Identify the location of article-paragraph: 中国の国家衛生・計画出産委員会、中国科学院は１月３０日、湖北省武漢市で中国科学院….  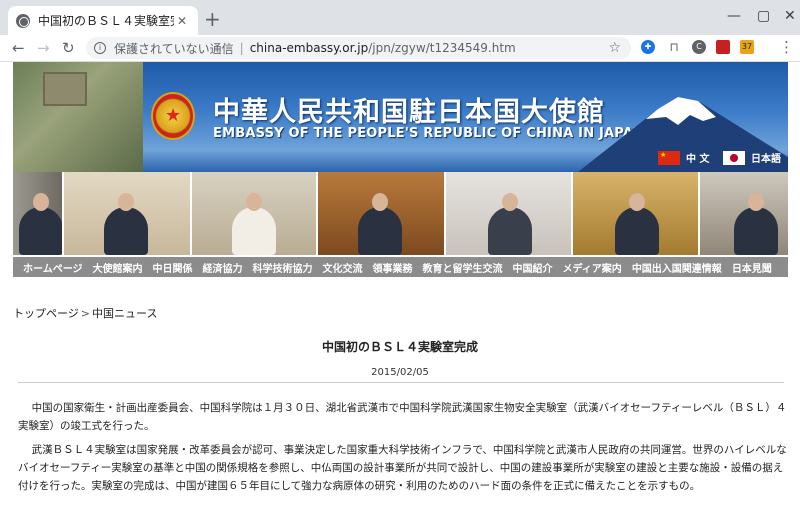
(402, 417).